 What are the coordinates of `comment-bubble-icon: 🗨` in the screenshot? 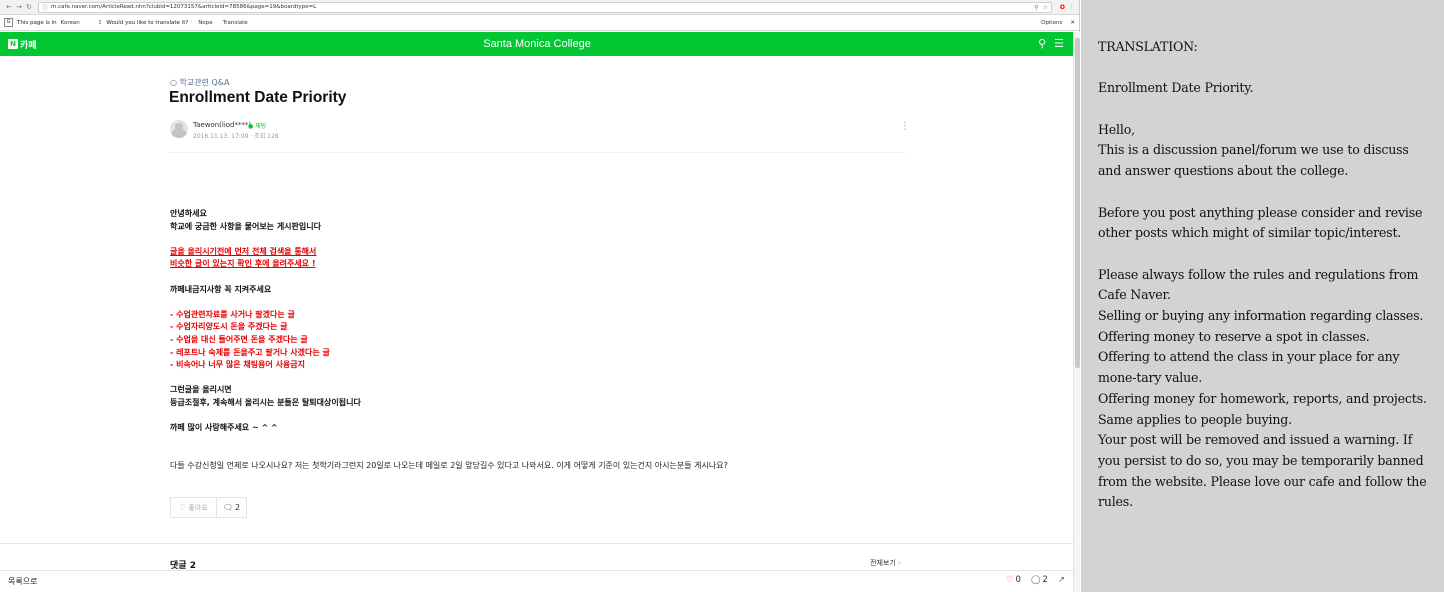 It's located at (228, 507).